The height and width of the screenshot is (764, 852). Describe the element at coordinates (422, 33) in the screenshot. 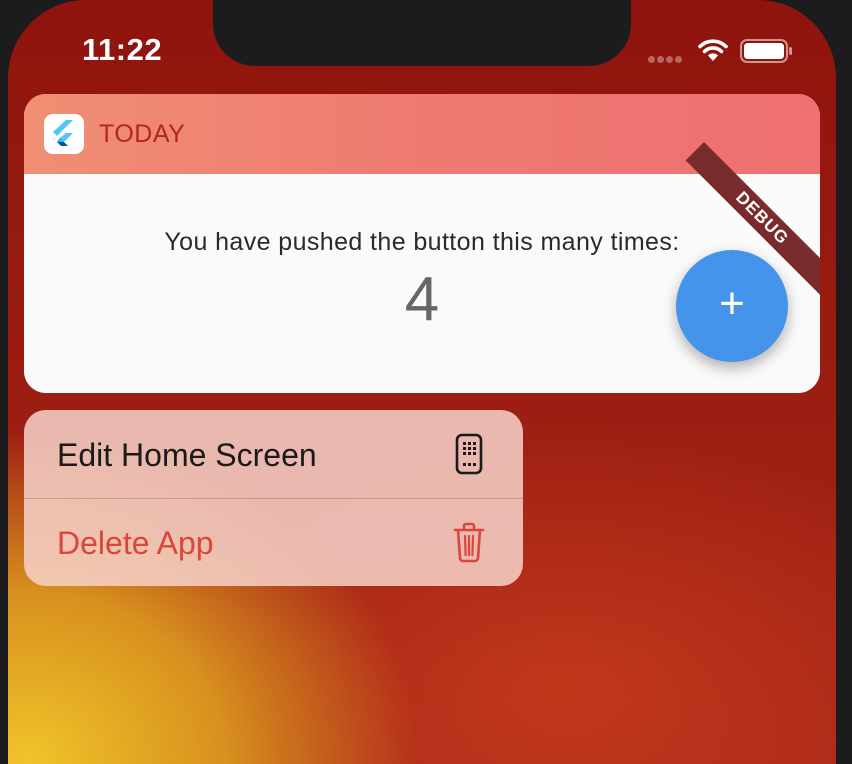

I see `notch` at that location.